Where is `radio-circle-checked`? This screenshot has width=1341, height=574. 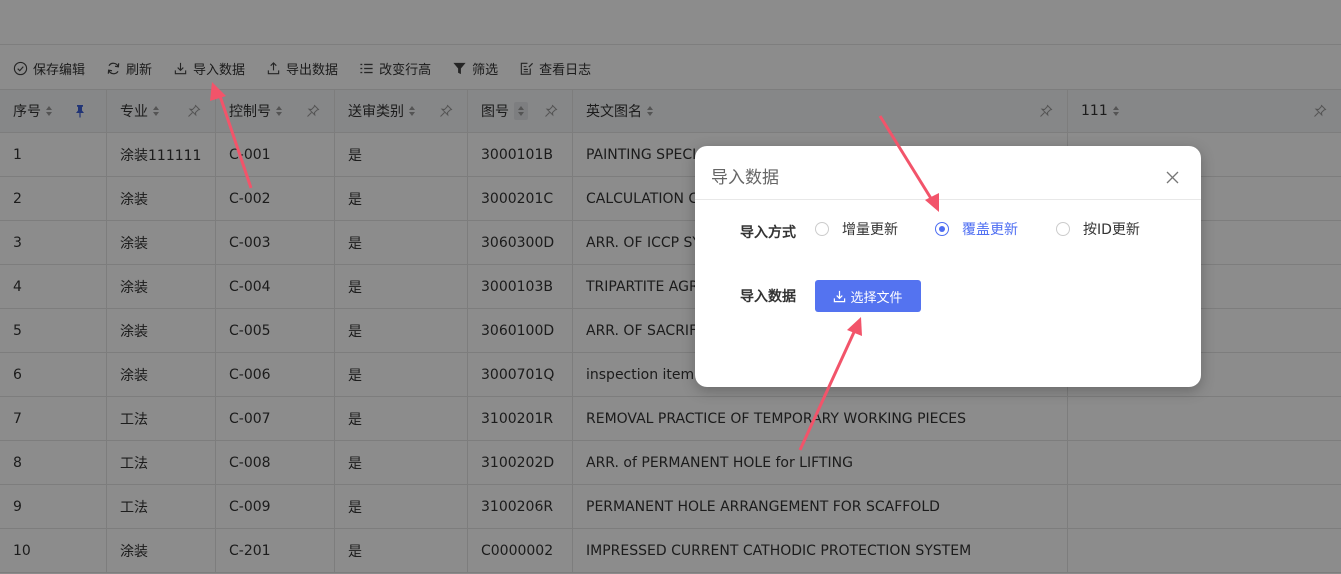 radio-circle-checked is located at coordinates (942, 229).